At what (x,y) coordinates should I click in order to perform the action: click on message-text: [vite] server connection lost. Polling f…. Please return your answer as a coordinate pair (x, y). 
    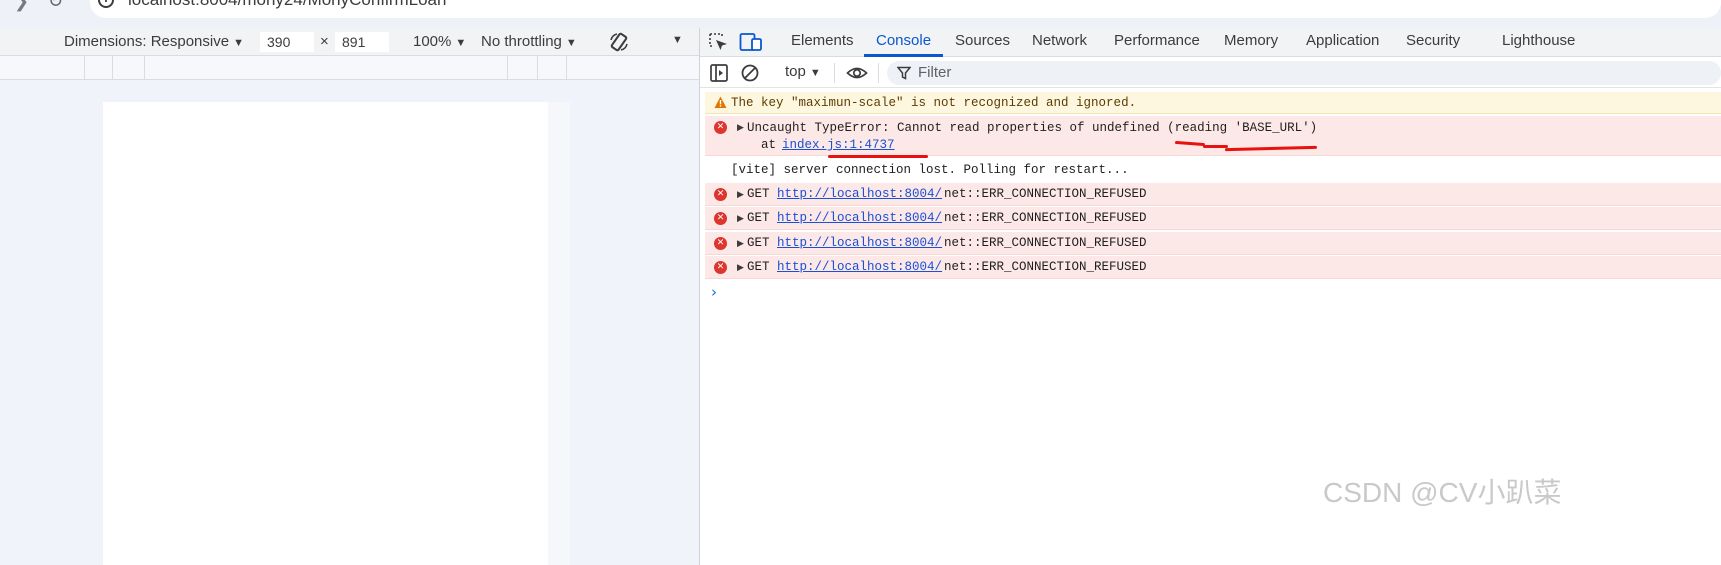
    Looking at the image, I should click on (930, 170).